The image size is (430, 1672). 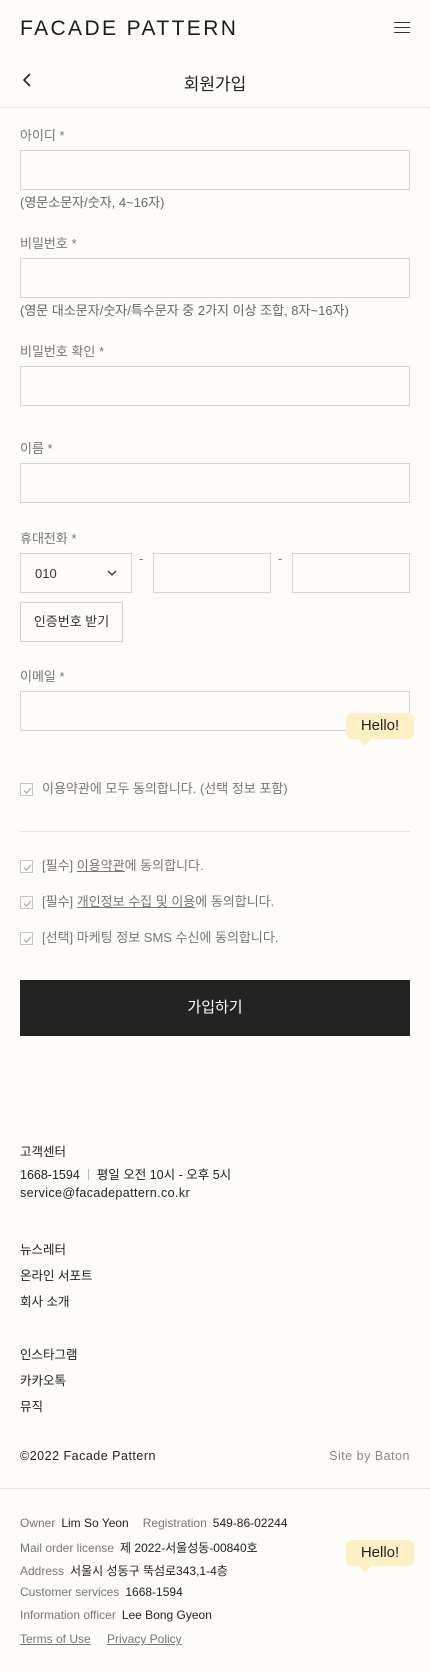 What do you see at coordinates (149, 1571) in the screenshot?
I see `address-val: 서울시 성동구 뚝섬로343,1-4층` at bounding box center [149, 1571].